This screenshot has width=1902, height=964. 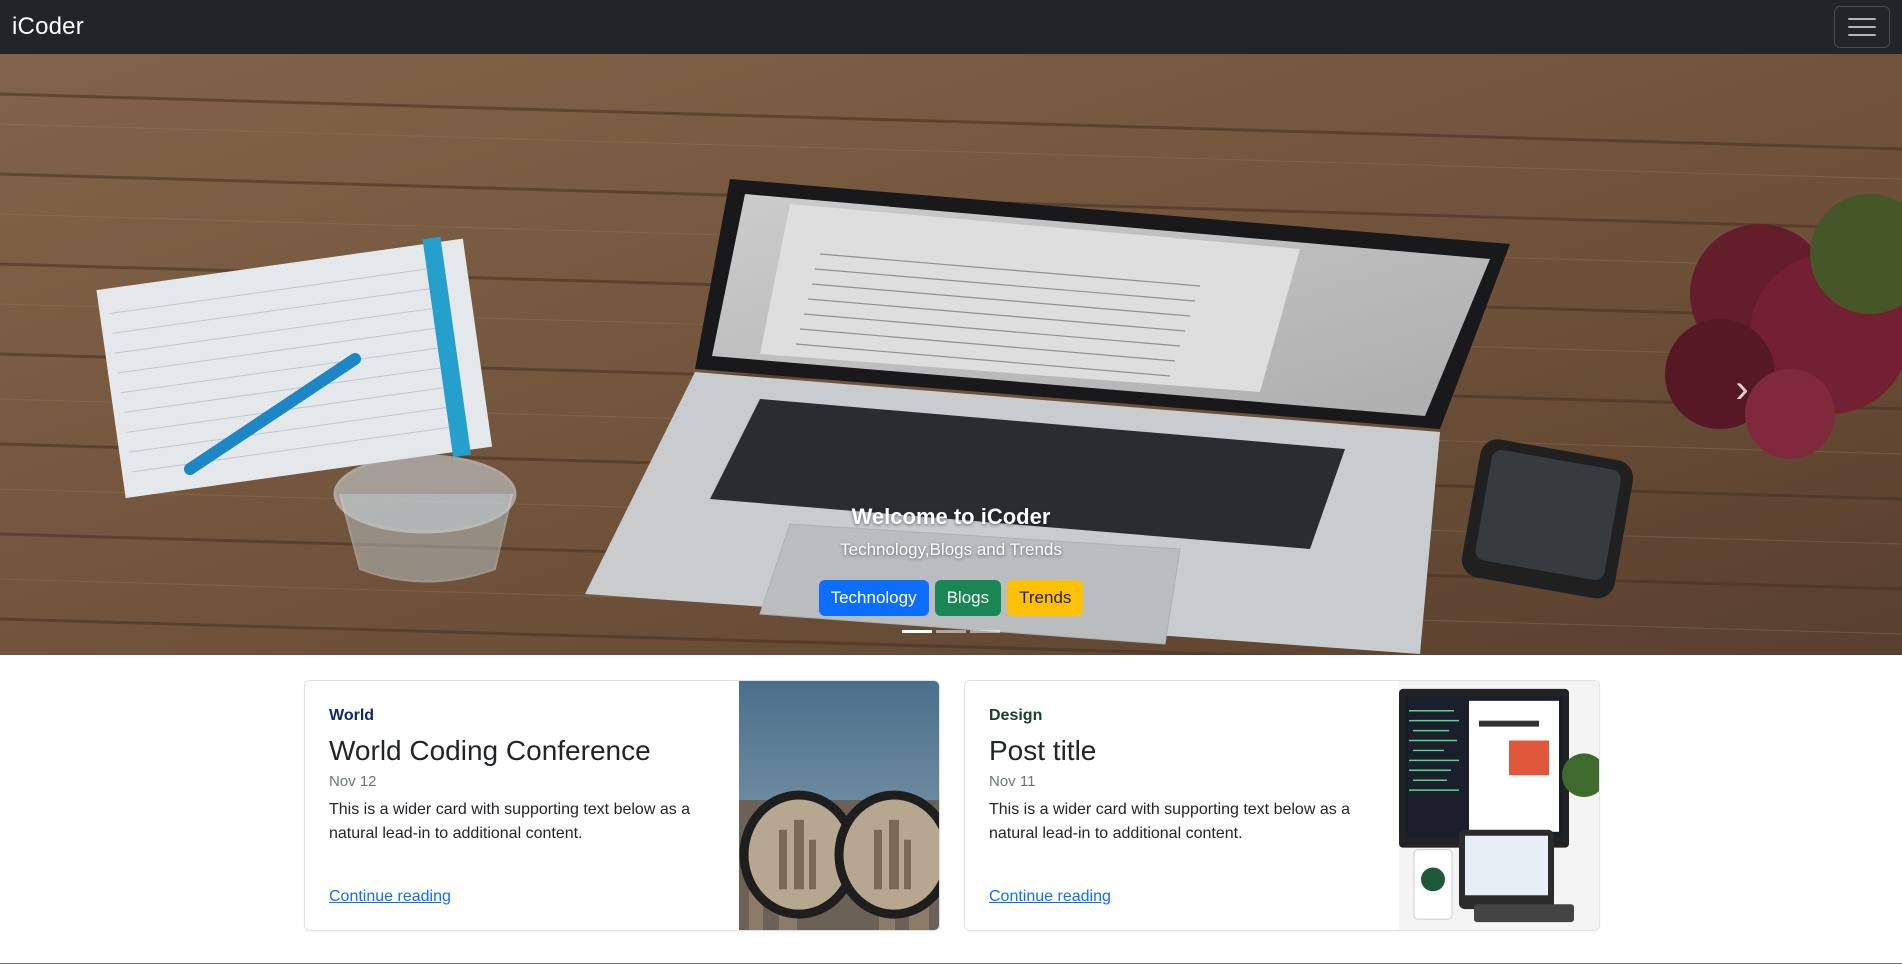 I want to click on blogs-button: Blogs, so click(x=968, y=598).